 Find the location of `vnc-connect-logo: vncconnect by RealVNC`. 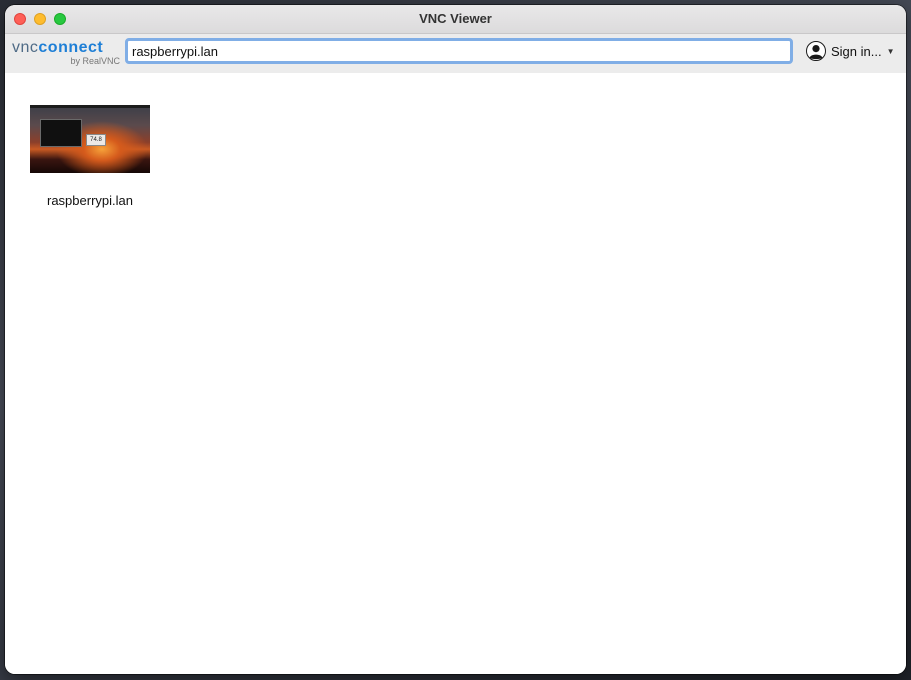

vnc-connect-logo: vncconnect by RealVNC is located at coordinates (66, 54).